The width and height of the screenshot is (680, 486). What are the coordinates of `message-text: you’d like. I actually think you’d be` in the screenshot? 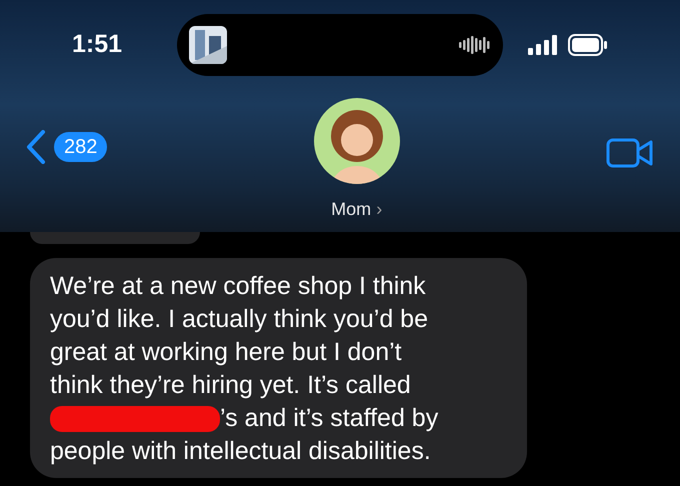 It's located at (239, 319).